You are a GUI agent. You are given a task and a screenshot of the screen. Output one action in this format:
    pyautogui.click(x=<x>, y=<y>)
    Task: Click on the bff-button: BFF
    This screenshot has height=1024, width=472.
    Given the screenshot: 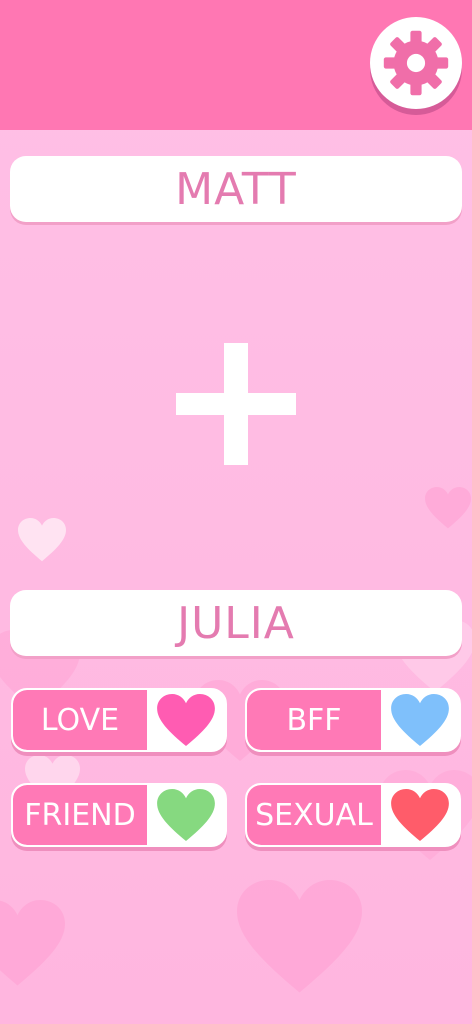 What is the action you would take?
    pyautogui.click(x=353, y=720)
    